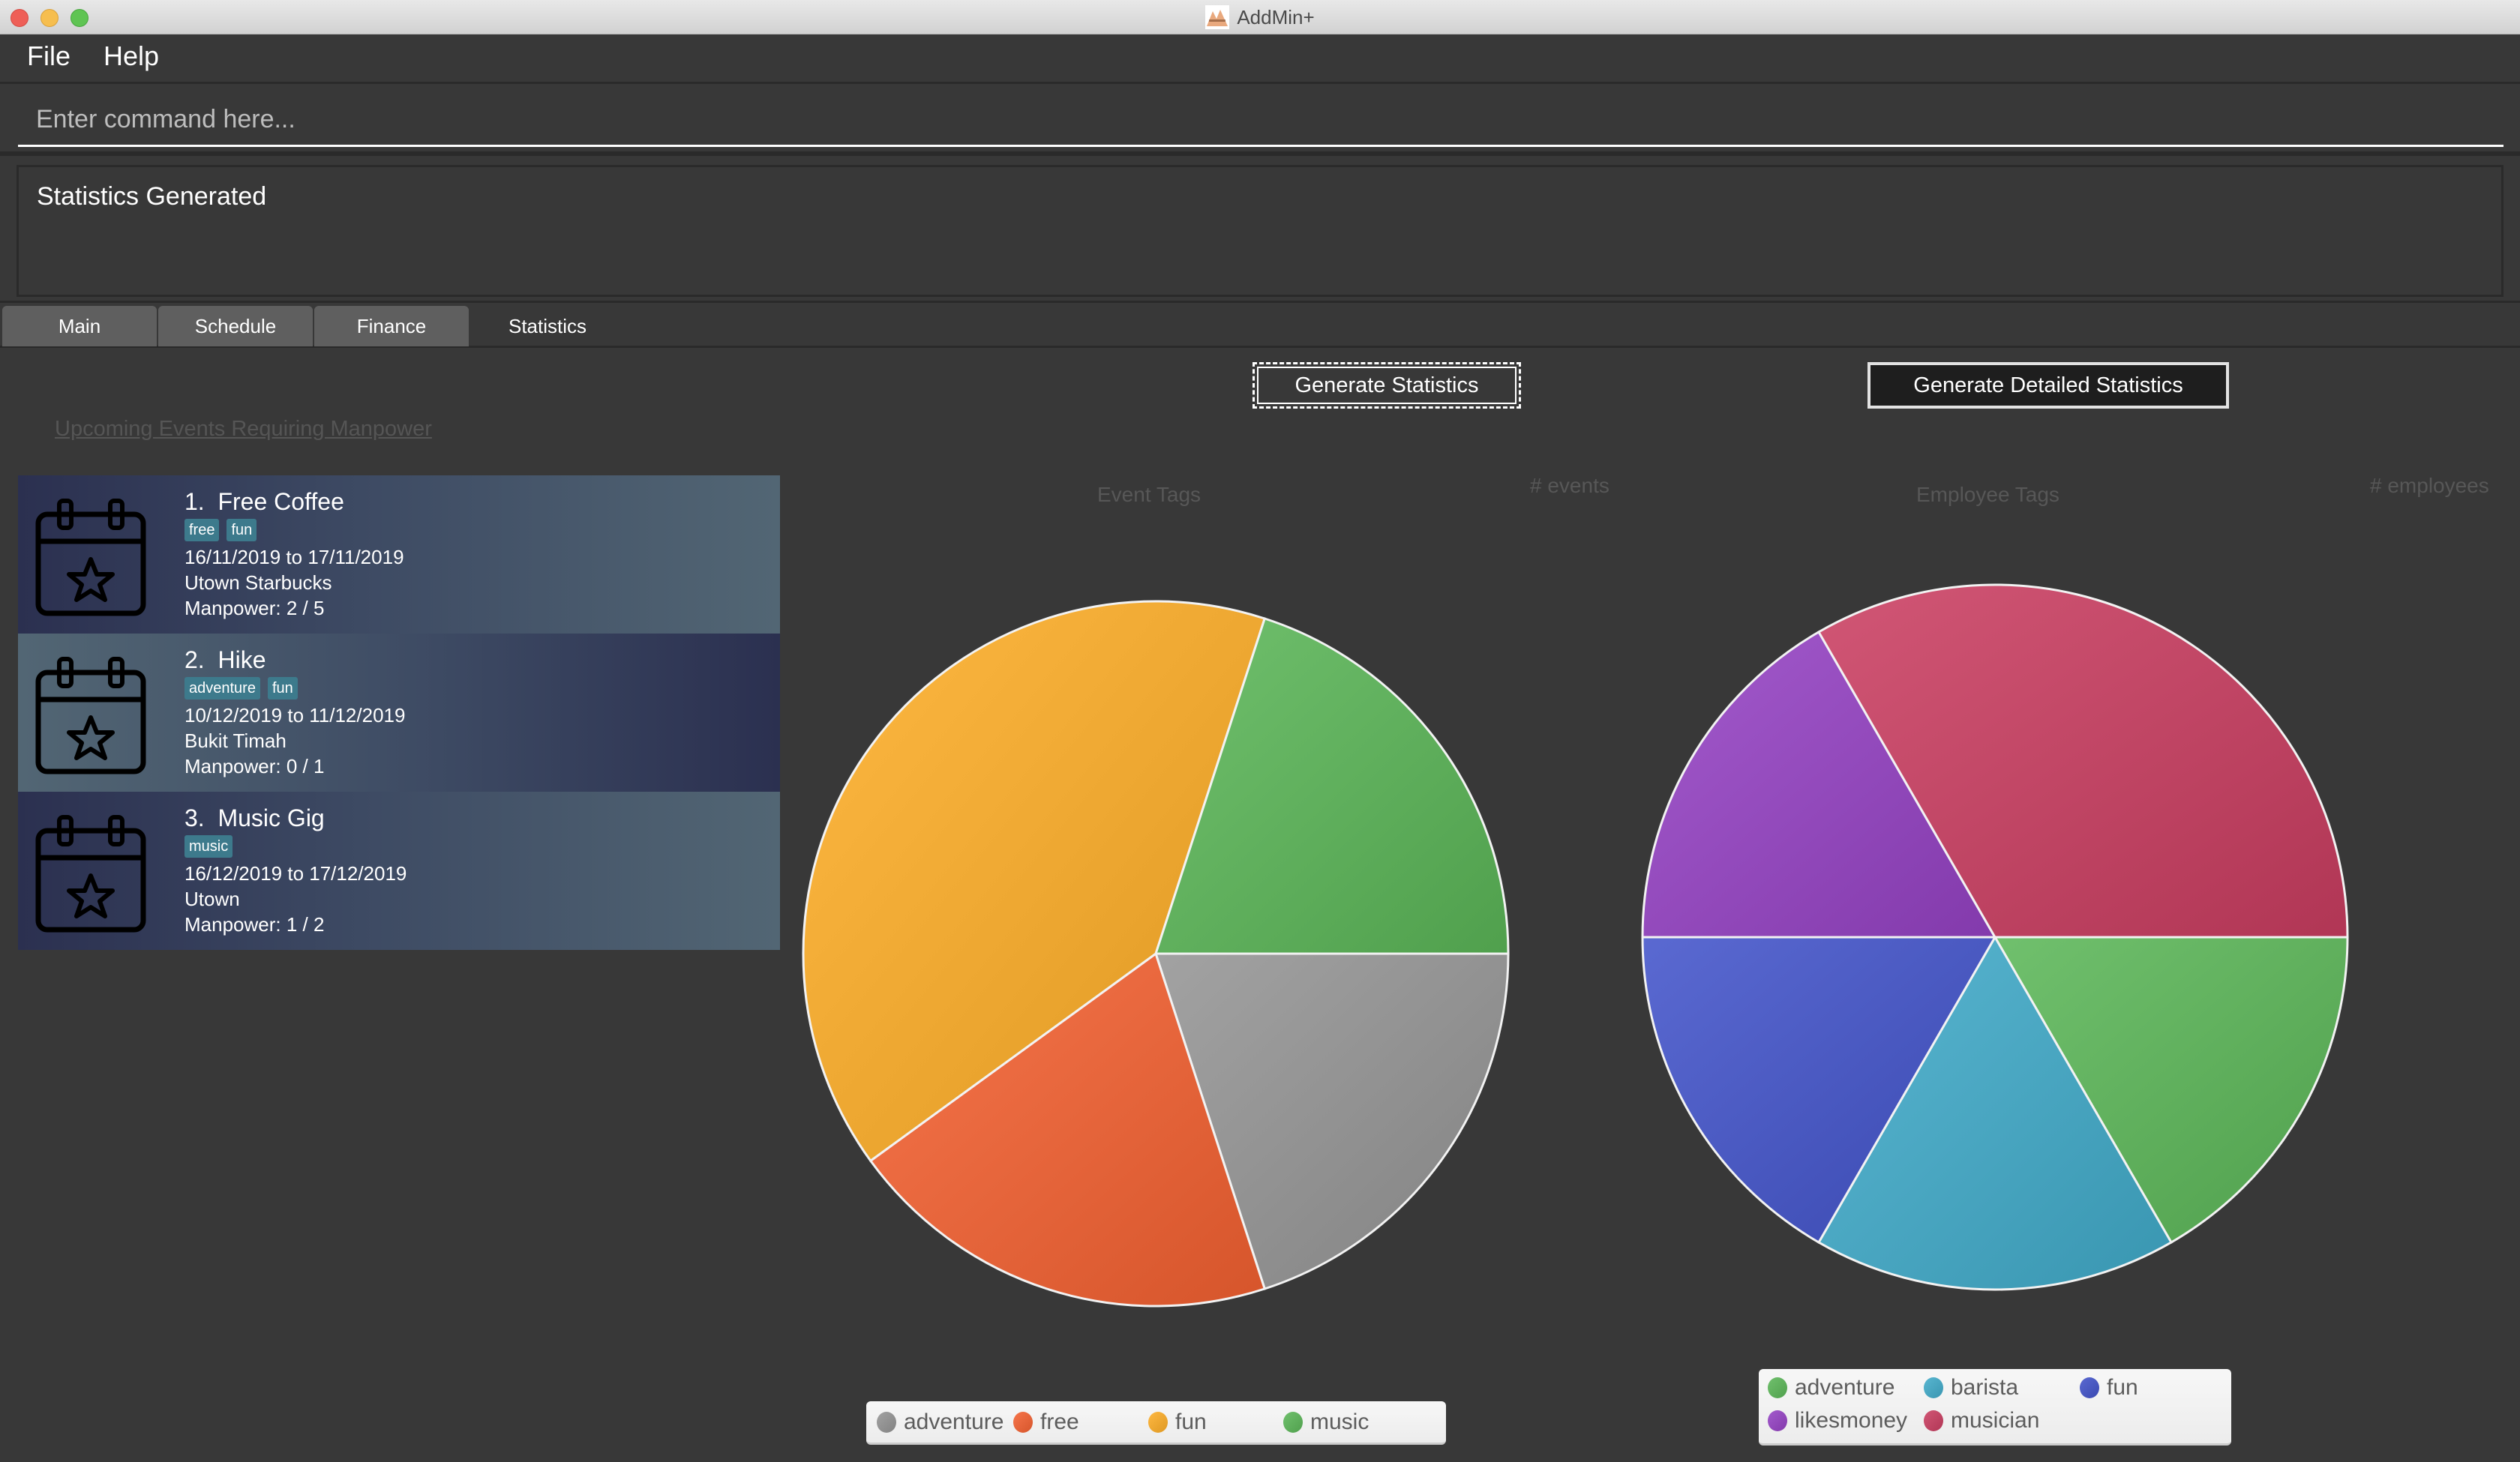  I want to click on employee-chart-title: Employee Tags, so click(1988, 494).